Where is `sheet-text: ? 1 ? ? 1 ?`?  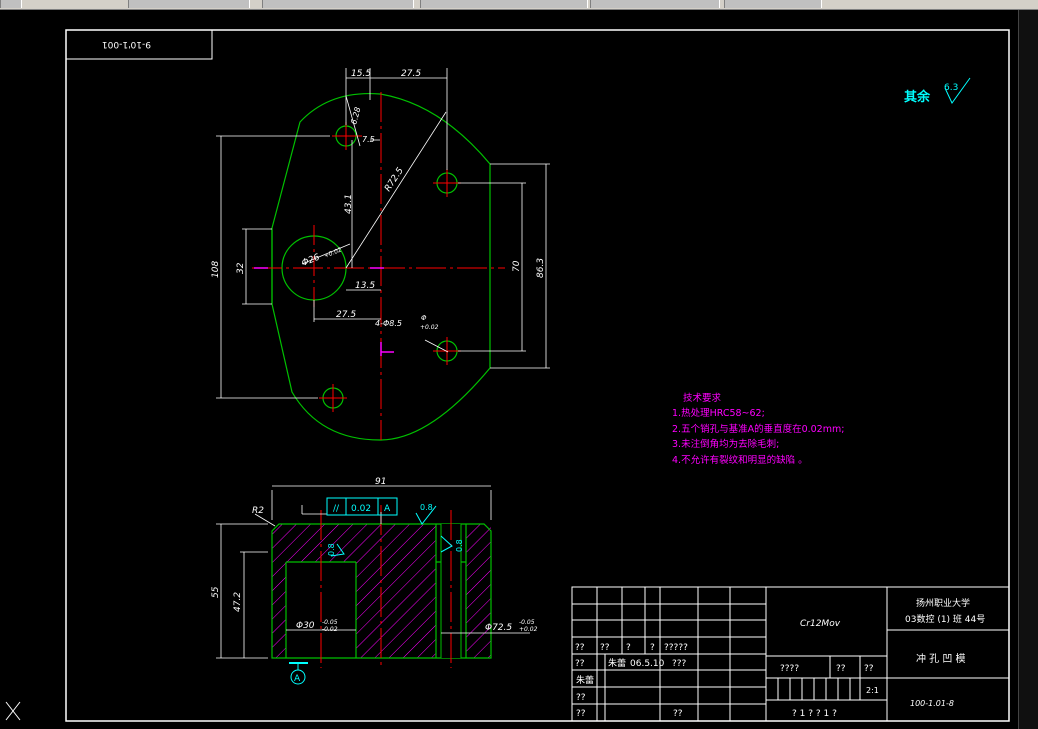
sheet-text: ? 1 ? ? 1 ? is located at coordinates (814, 714).